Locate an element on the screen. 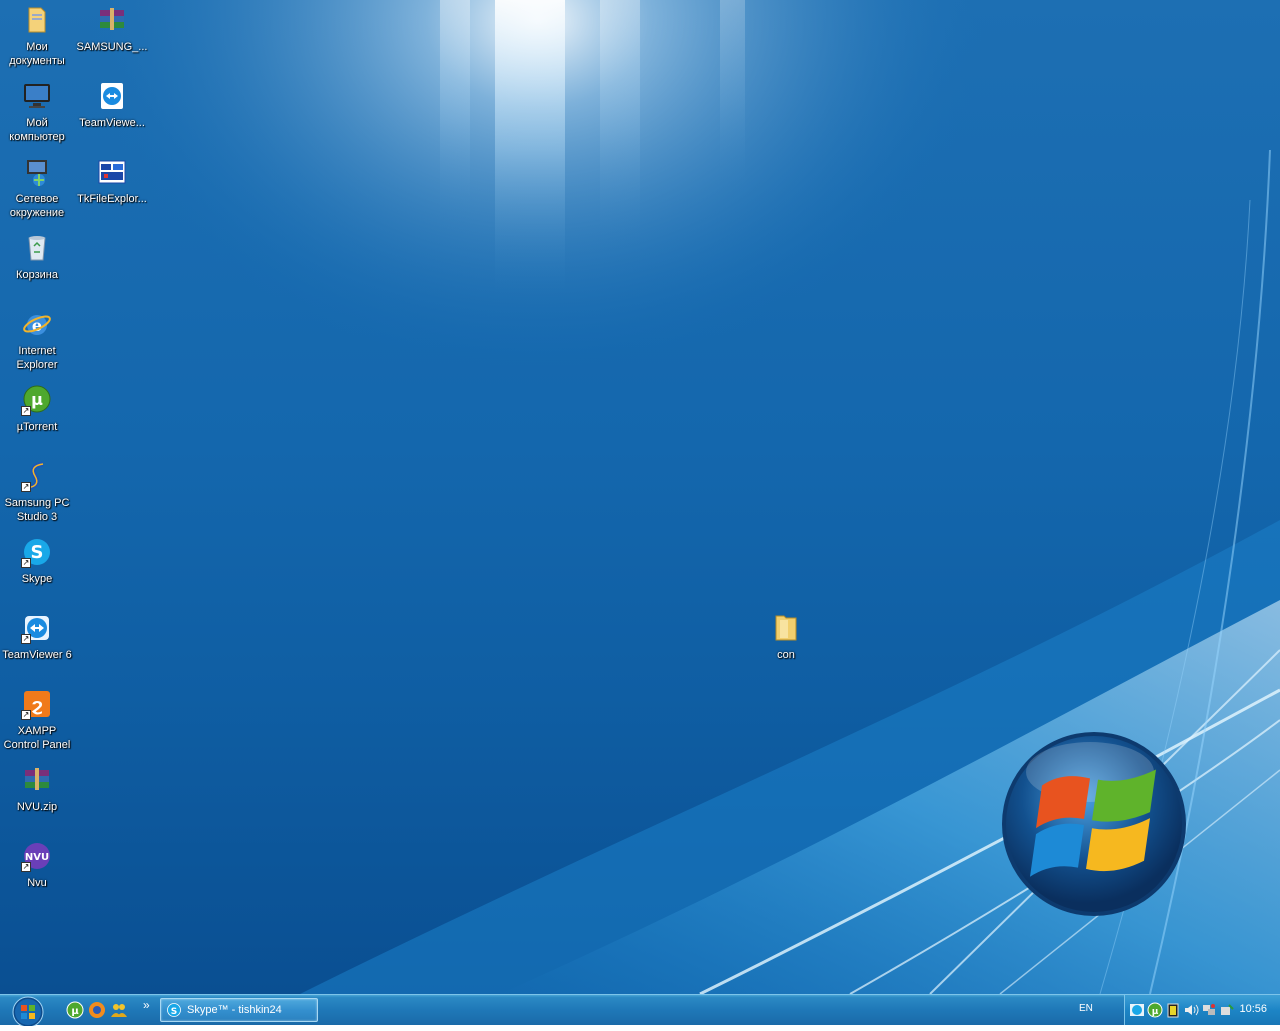 The height and width of the screenshot is (1031, 1280). desktop-icon-samsung-pc-studio: ↗ Samsung PC Studio 3 is located at coordinates (37, 492).